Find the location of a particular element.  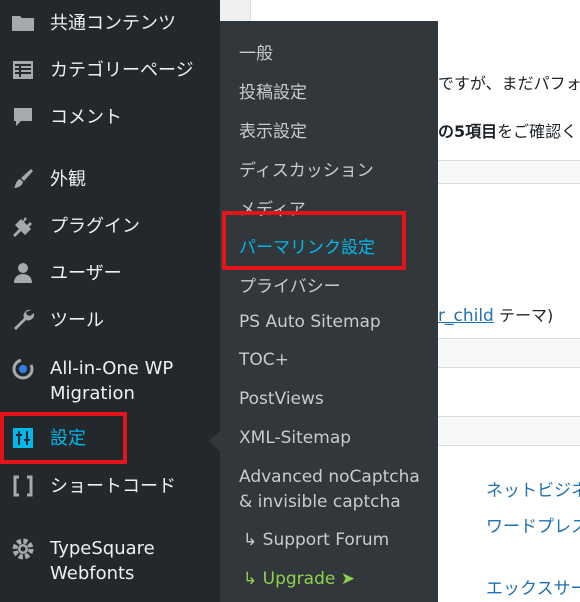

sidebar-item-label: All-in-One WP Migration is located at coordinates (112, 381).